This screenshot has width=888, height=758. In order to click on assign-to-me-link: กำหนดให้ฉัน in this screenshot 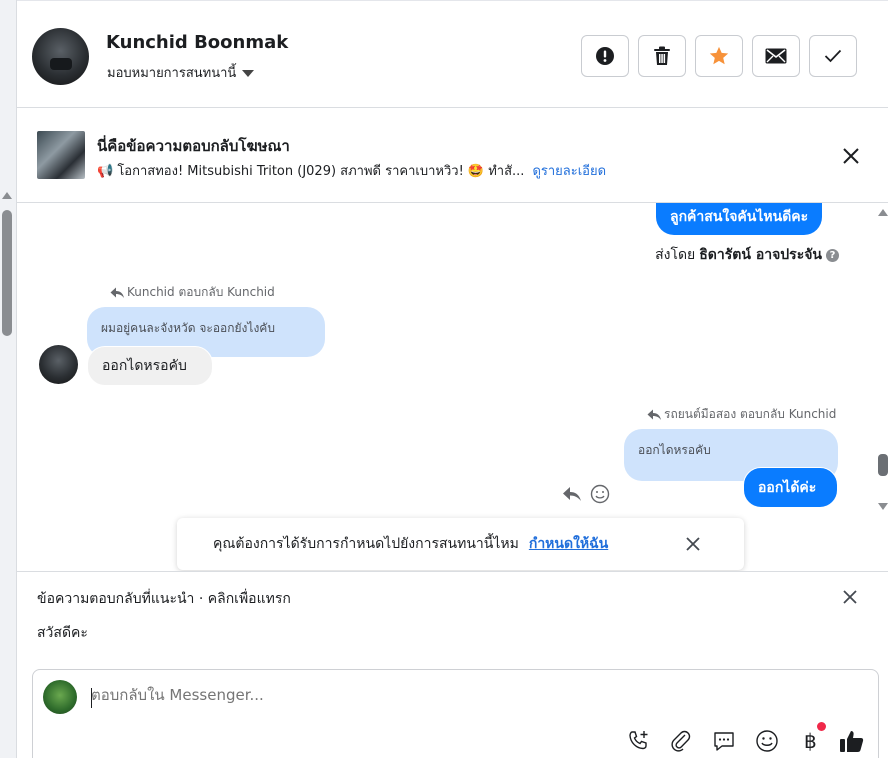, I will do `click(568, 544)`.